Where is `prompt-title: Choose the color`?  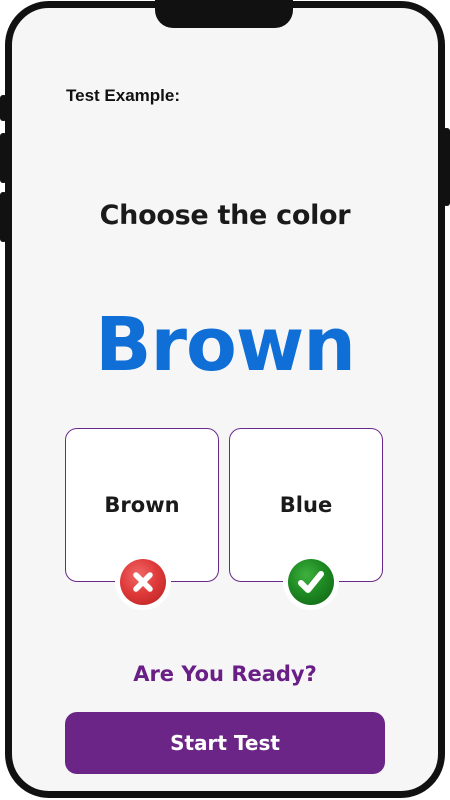
prompt-title: Choose the color is located at coordinates (225, 215).